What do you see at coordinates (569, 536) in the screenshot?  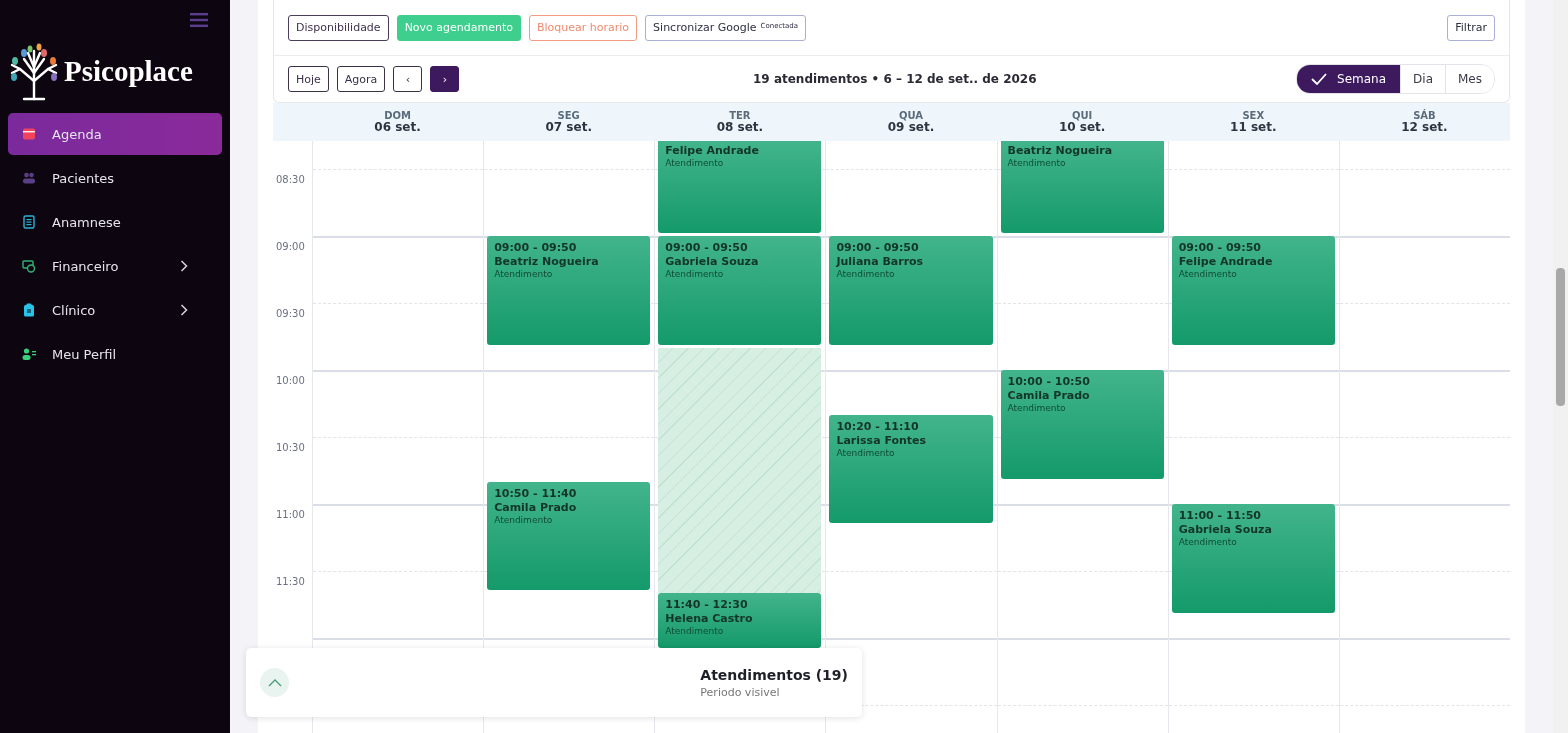 I see `appointment-card: 10:50 - 11:40 Camila Prado Atendimento` at bounding box center [569, 536].